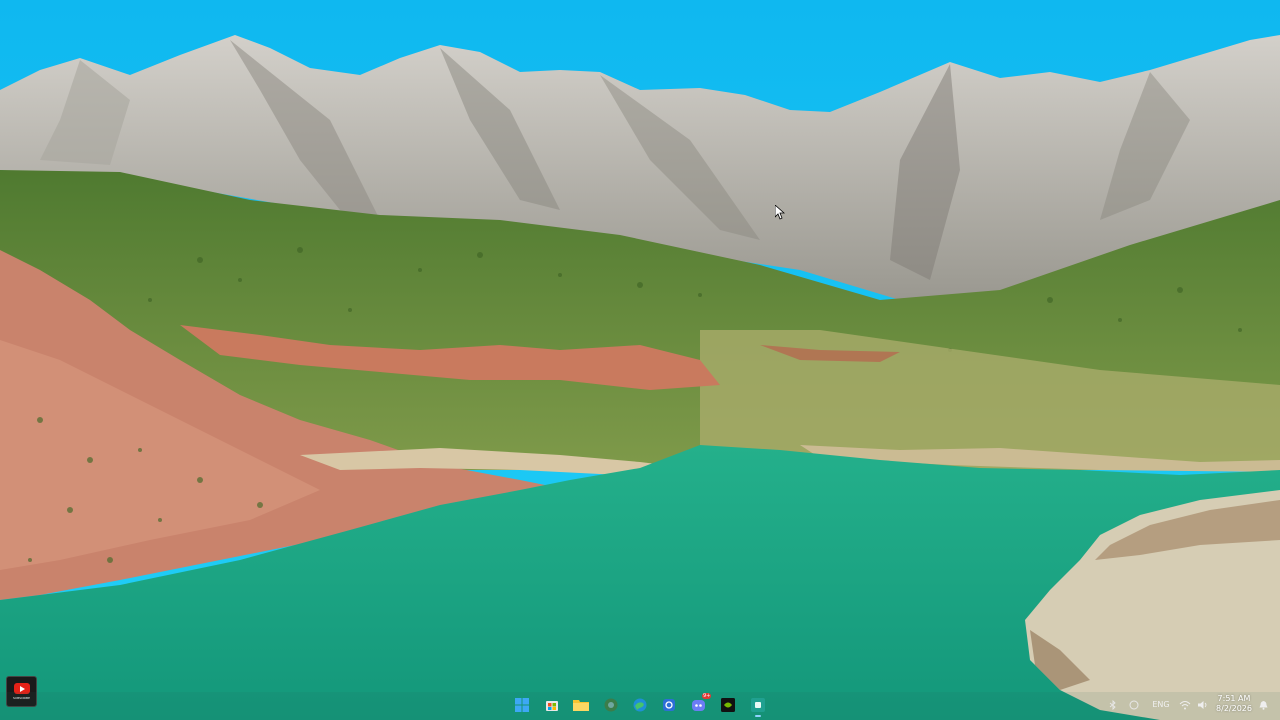  I want to click on discord-button: 9+, so click(700, 704).